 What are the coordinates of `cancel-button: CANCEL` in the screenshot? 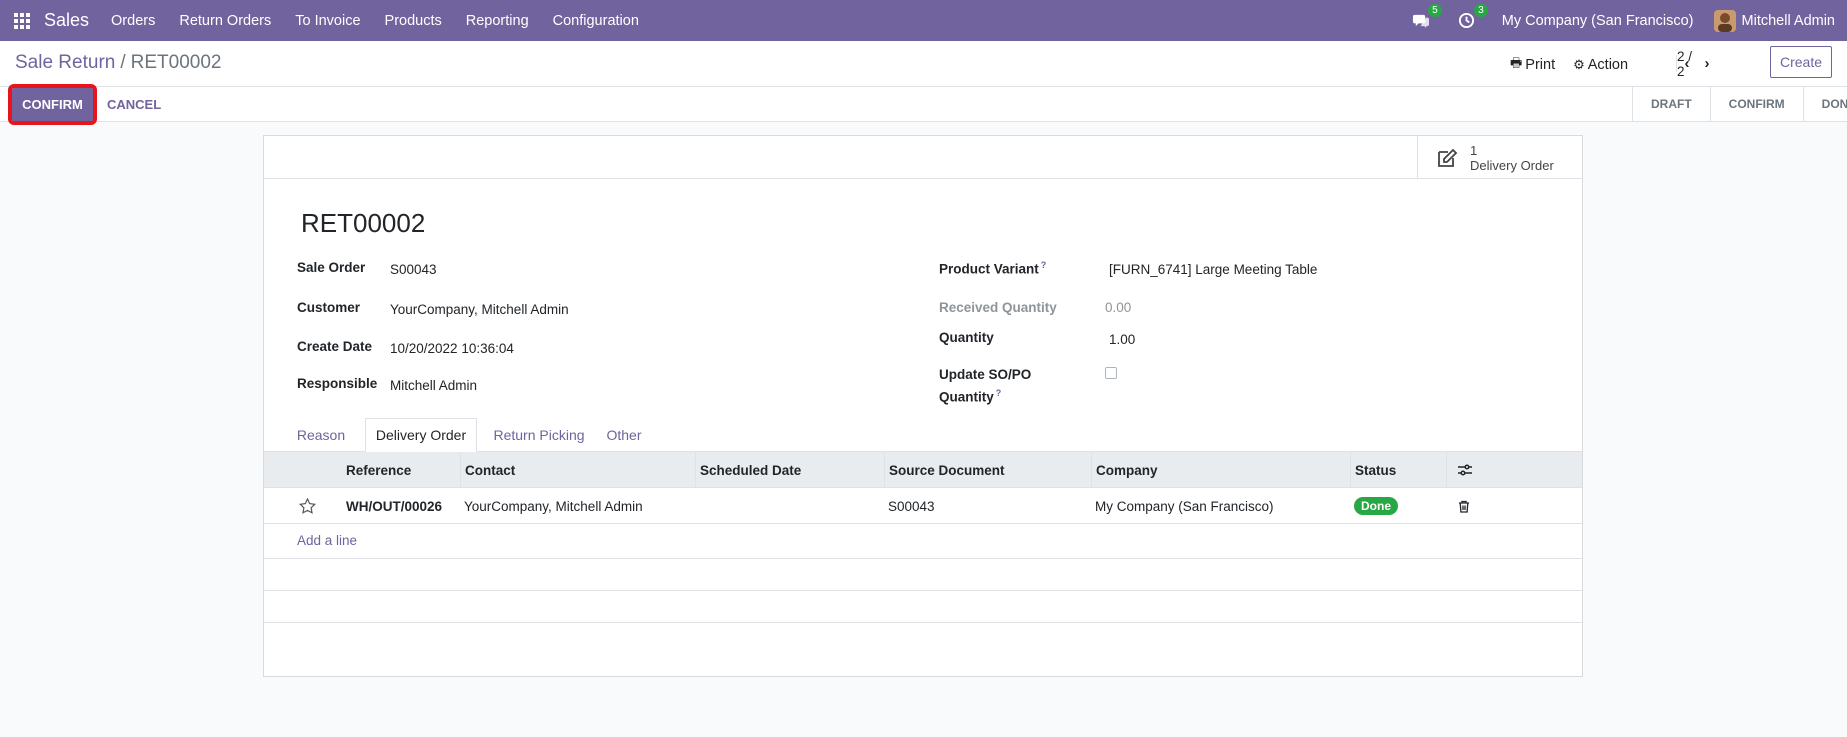 It's located at (134, 104).